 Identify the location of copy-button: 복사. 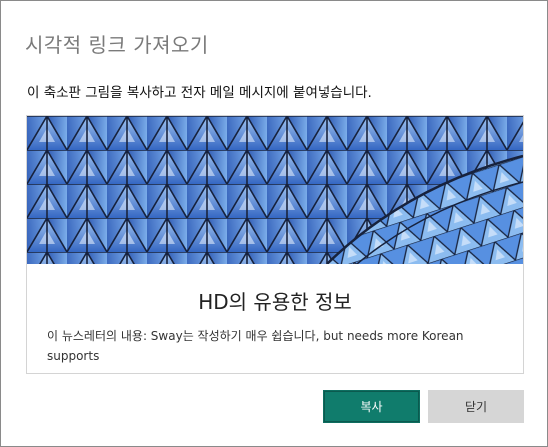
(371, 406).